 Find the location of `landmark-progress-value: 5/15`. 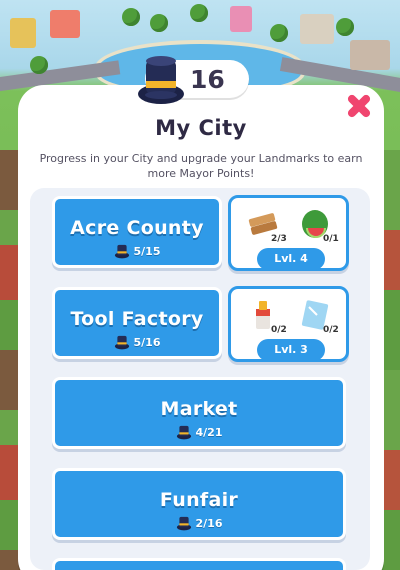

landmark-progress-value: 5/15 is located at coordinates (147, 251).